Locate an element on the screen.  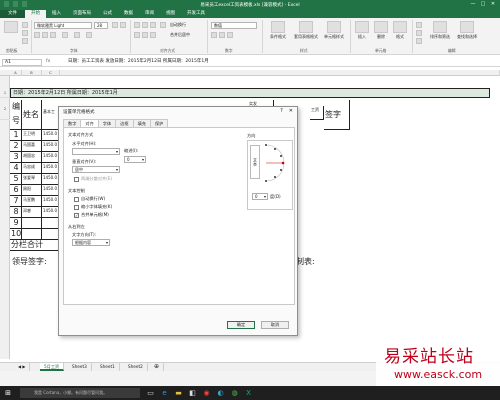
task-view-icon: ▭ is located at coordinates (150, 393).